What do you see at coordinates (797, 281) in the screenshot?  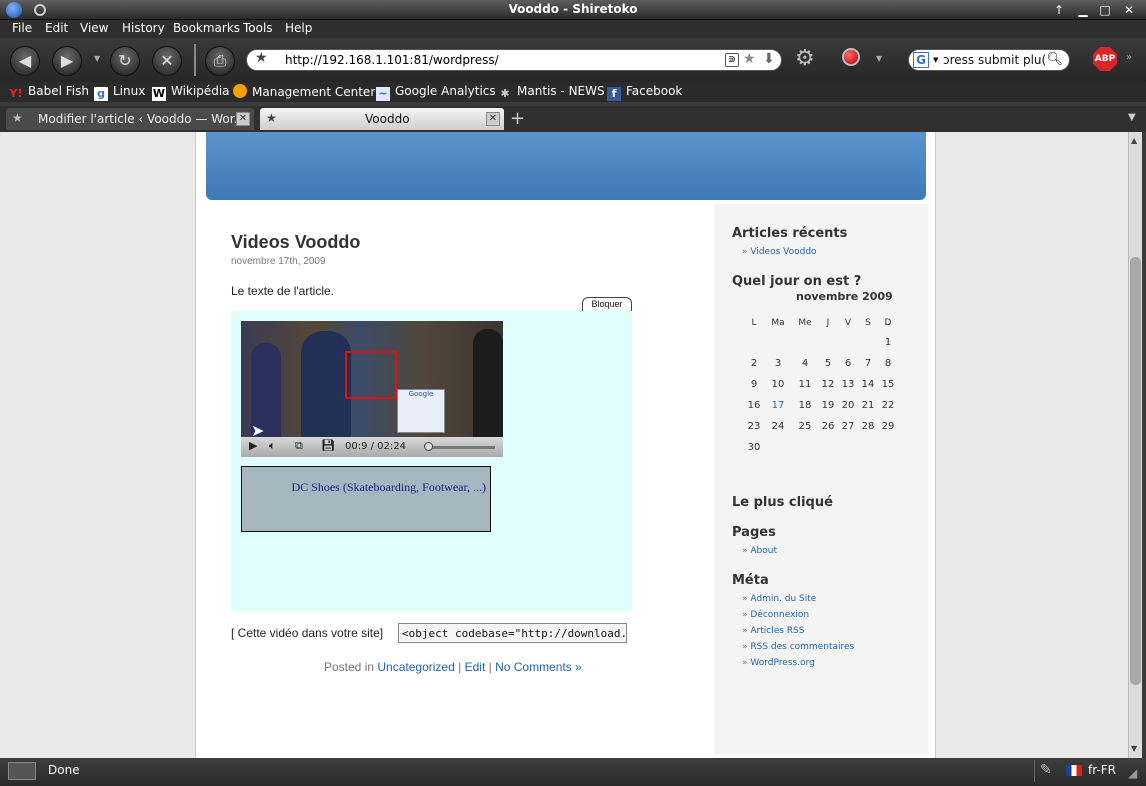 I see `calendar-heading: Quel jour on est ?` at bounding box center [797, 281].